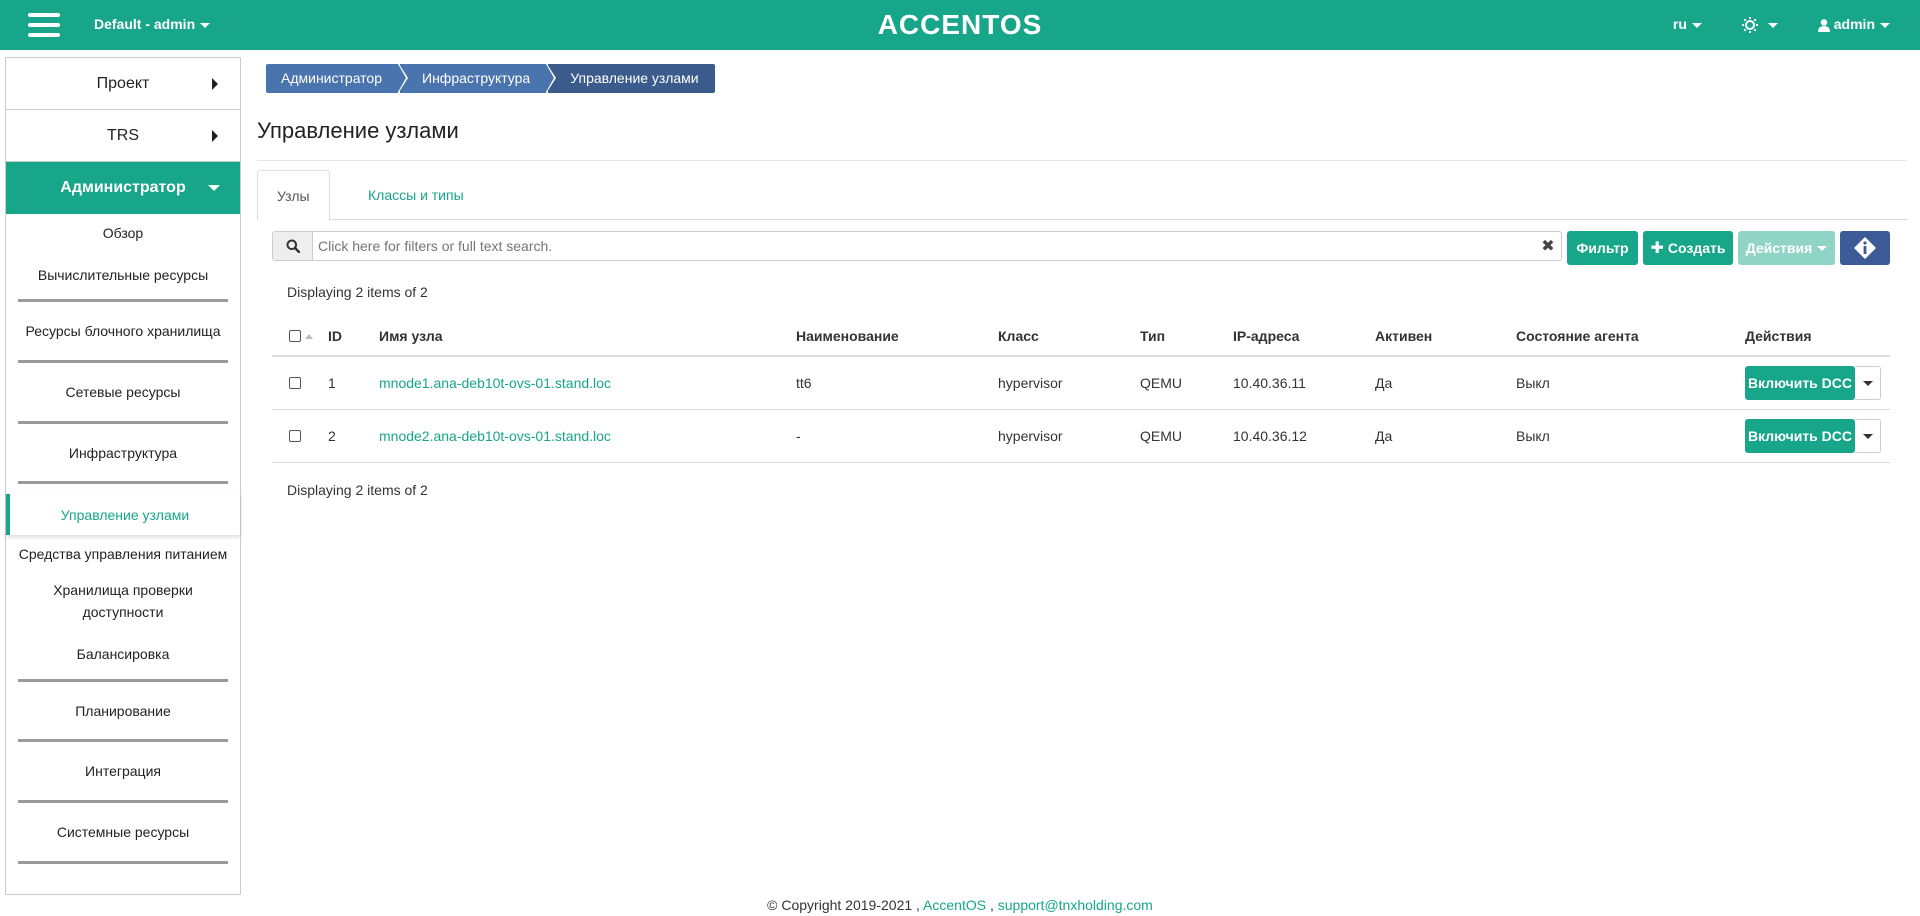  I want to click on cell-type: QEMU, so click(1161, 436).